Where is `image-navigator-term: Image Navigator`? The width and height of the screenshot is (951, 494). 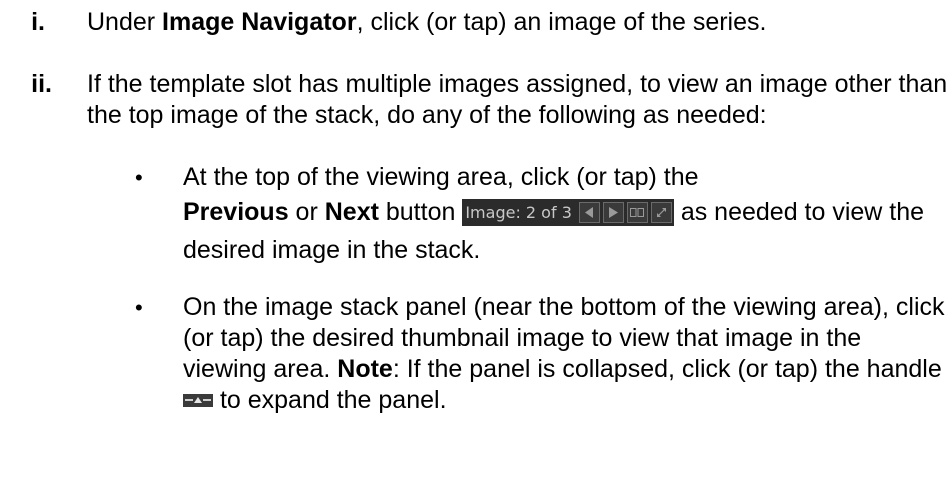 image-navigator-term: Image Navigator is located at coordinates (259, 22).